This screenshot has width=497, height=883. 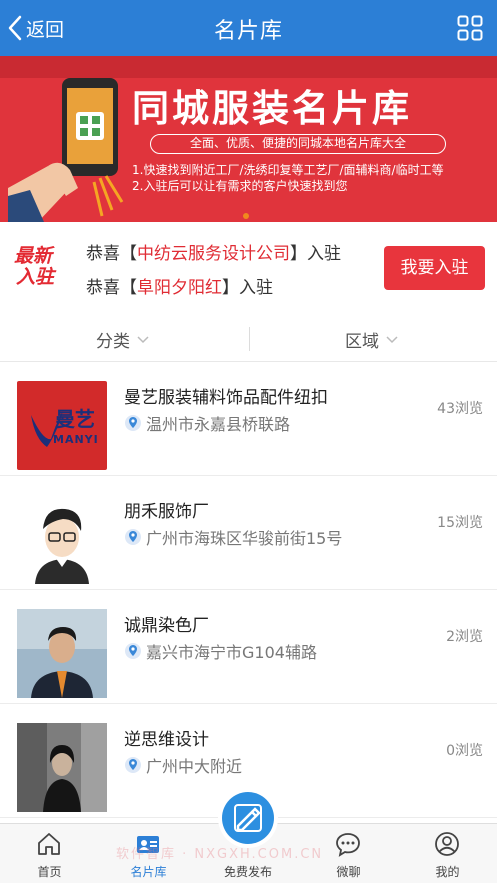 I want to click on banner-feature-2: 2.入驻后可以让有需求的客户快速找到您, so click(x=240, y=186).